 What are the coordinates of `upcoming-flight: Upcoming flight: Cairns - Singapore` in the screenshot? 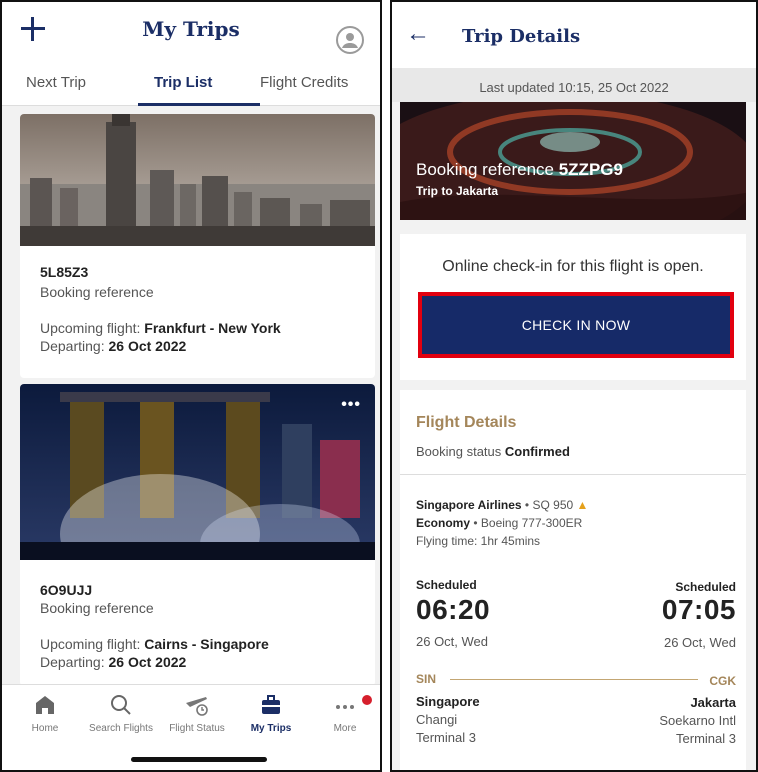 It's located at (154, 644).